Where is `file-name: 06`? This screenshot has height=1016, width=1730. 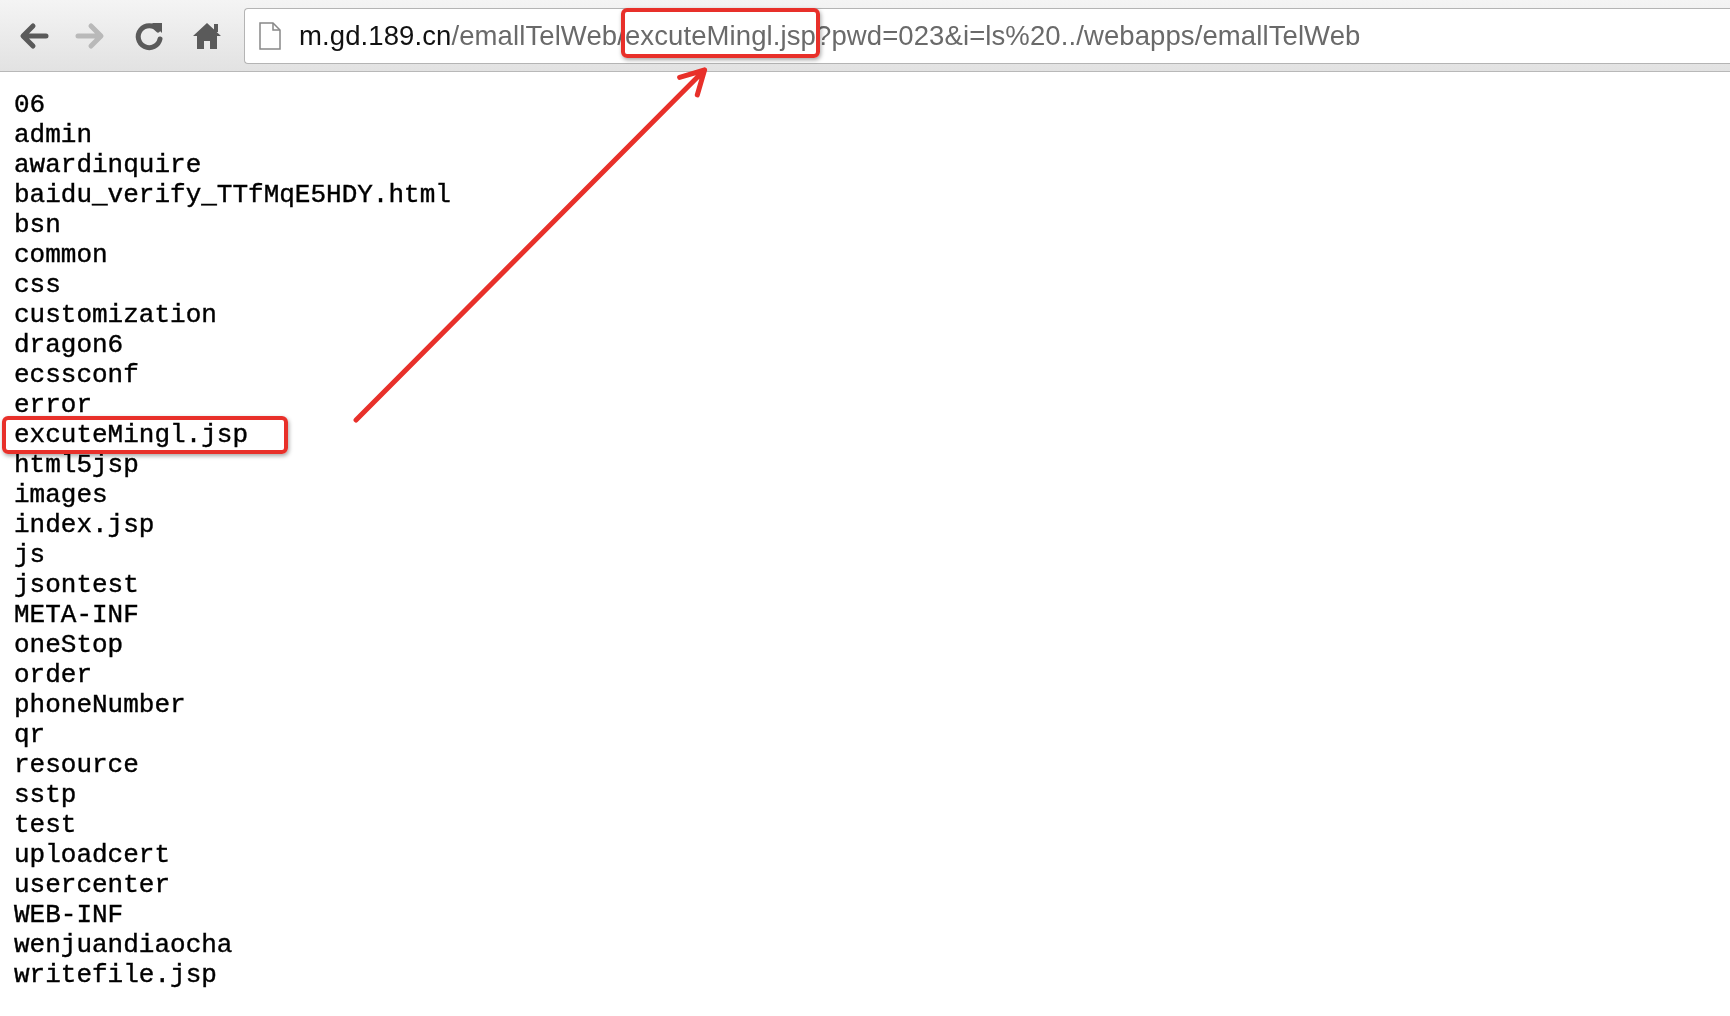
file-name: 06 is located at coordinates (30, 105).